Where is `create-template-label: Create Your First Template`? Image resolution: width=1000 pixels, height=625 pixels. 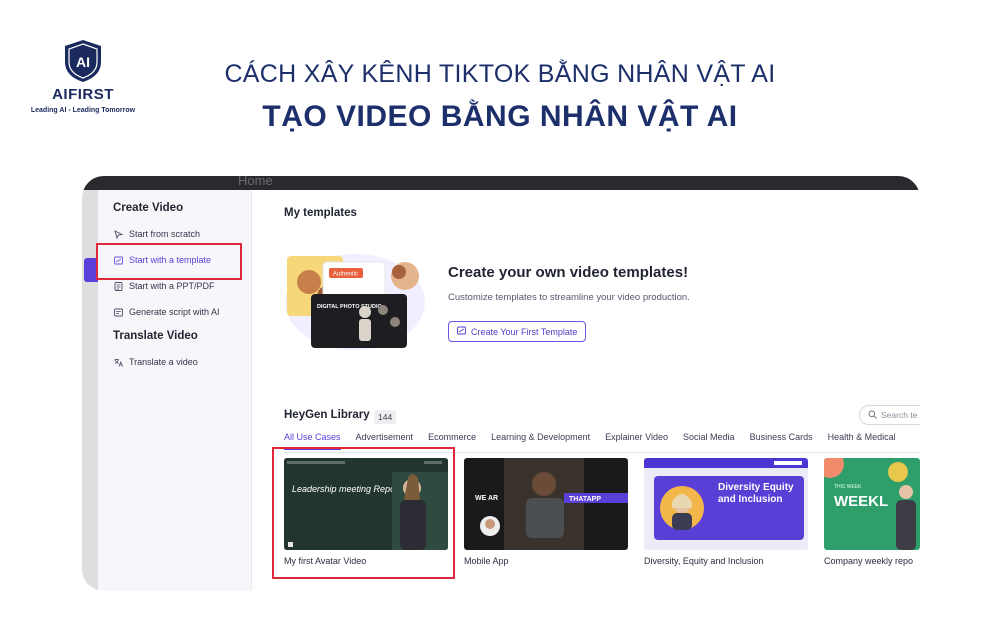
create-template-label: Create Your First Template is located at coordinates (524, 331).